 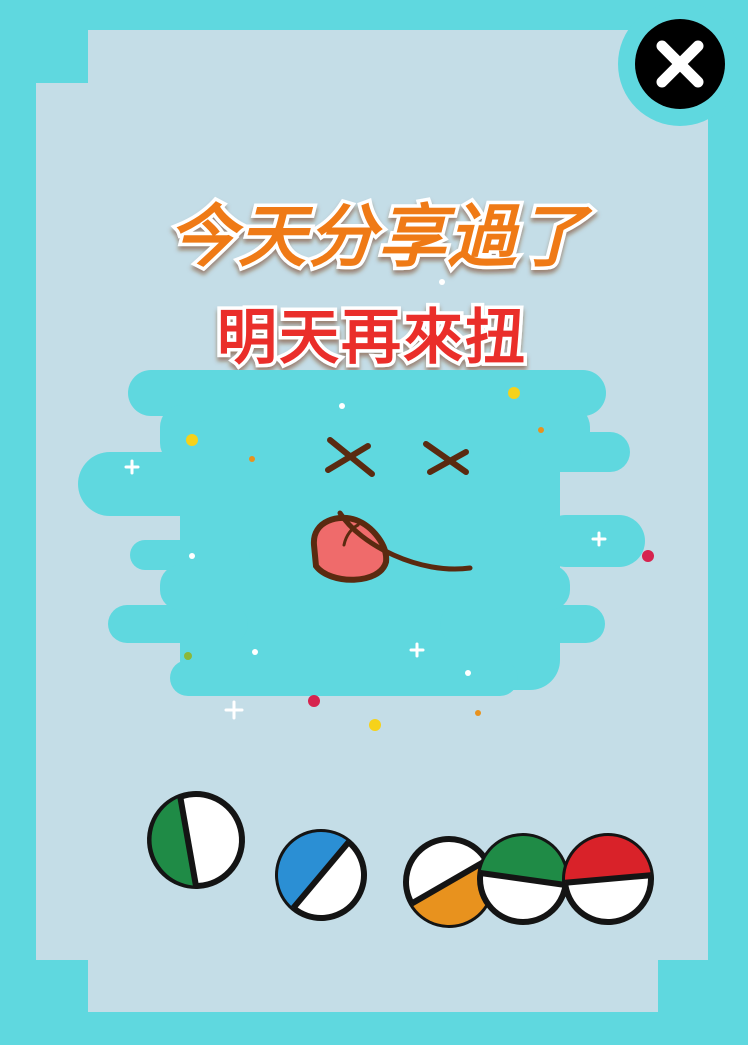 I want to click on title-group: 今天分享過了, so click(x=379, y=238).